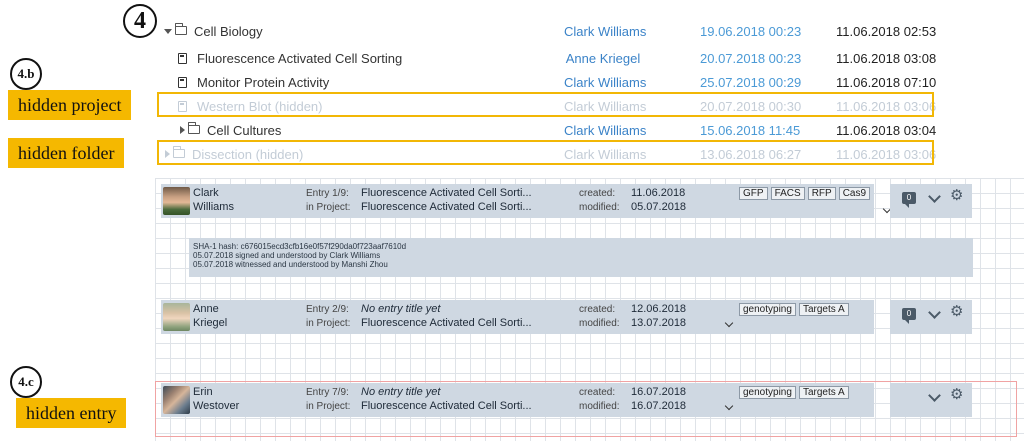 The height and width of the screenshot is (441, 1024). Describe the element at coordinates (751, 31) in the screenshot. I see `tree-item-date-modified: 19.06.2018 00:23` at that location.